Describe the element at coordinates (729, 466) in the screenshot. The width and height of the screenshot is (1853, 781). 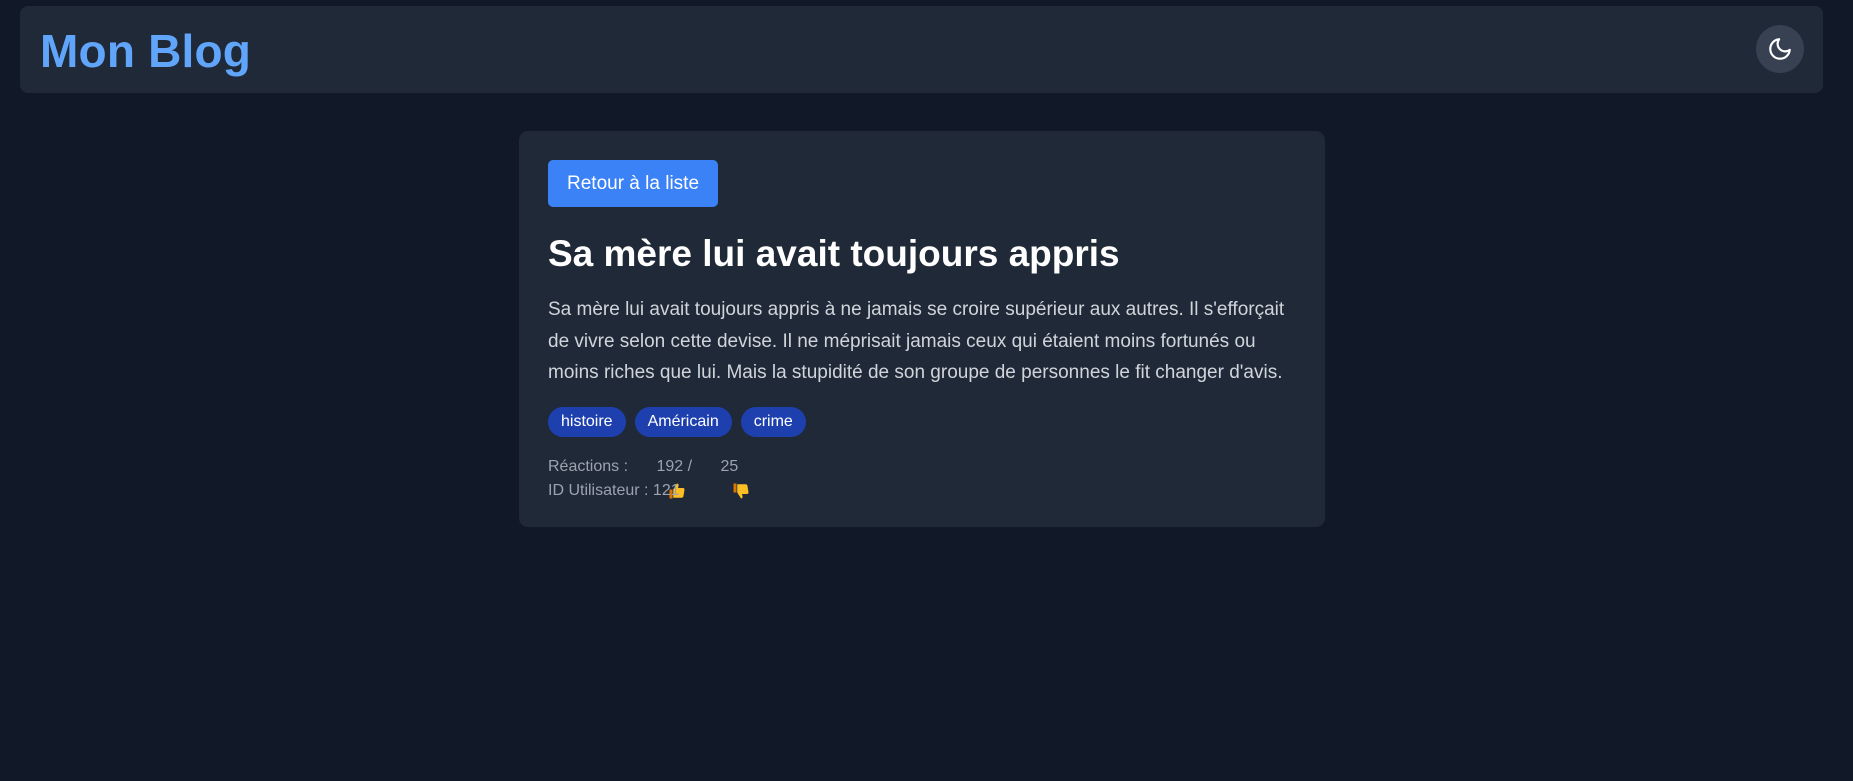
I see `dislikes-count: 25` at that location.